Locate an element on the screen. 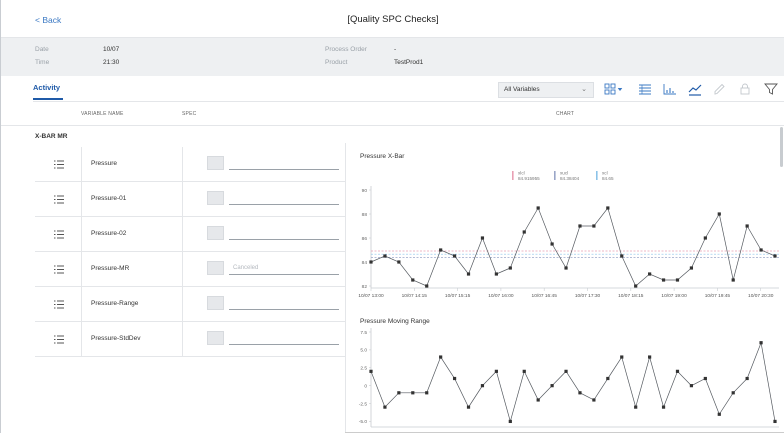  col-chart: CHART is located at coordinates (565, 114).